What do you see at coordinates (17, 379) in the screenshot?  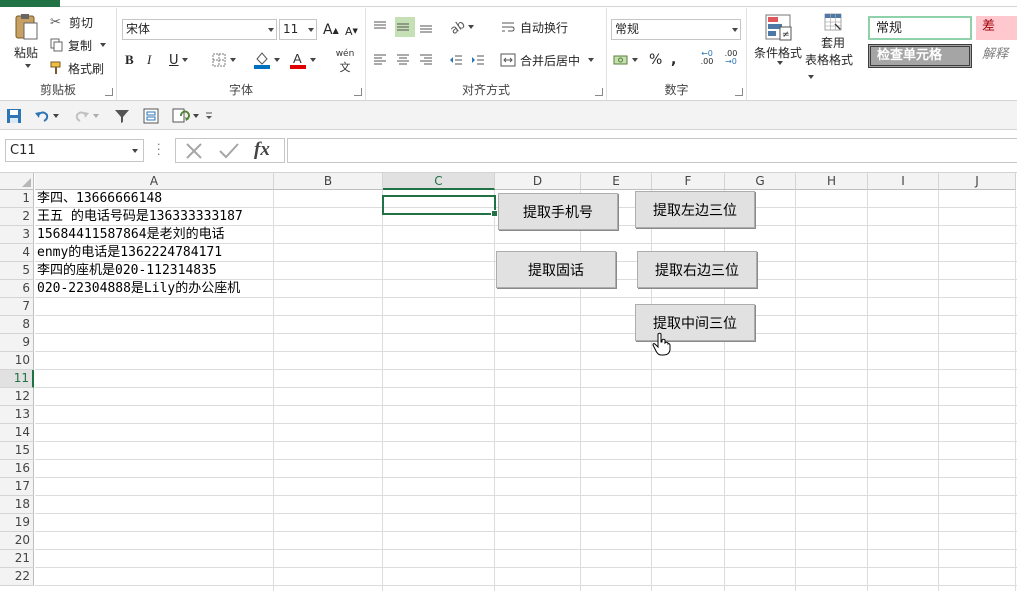 I see `row-header-11: 11` at bounding box center [17, 379].